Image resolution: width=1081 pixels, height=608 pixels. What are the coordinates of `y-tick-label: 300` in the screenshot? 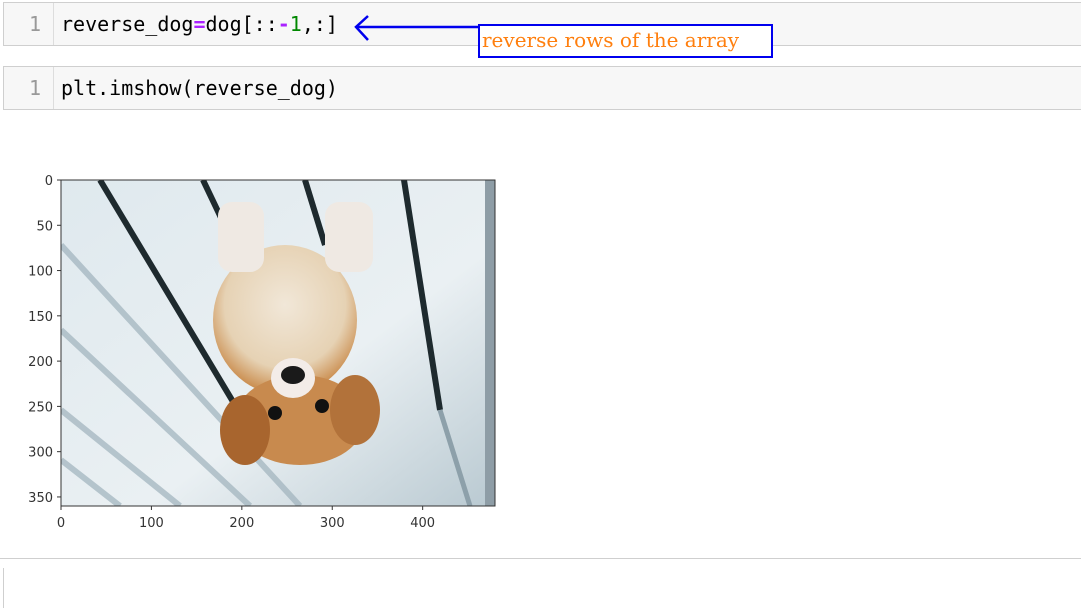 It's located at (40, 453).